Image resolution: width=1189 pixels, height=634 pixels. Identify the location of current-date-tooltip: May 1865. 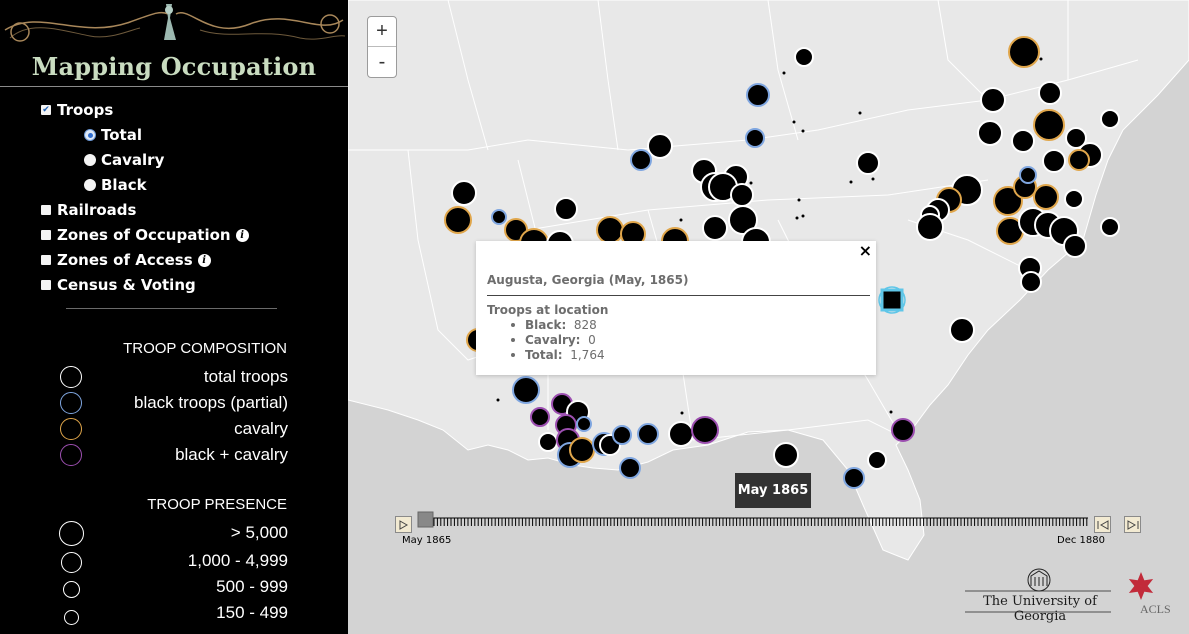
(773, 490).